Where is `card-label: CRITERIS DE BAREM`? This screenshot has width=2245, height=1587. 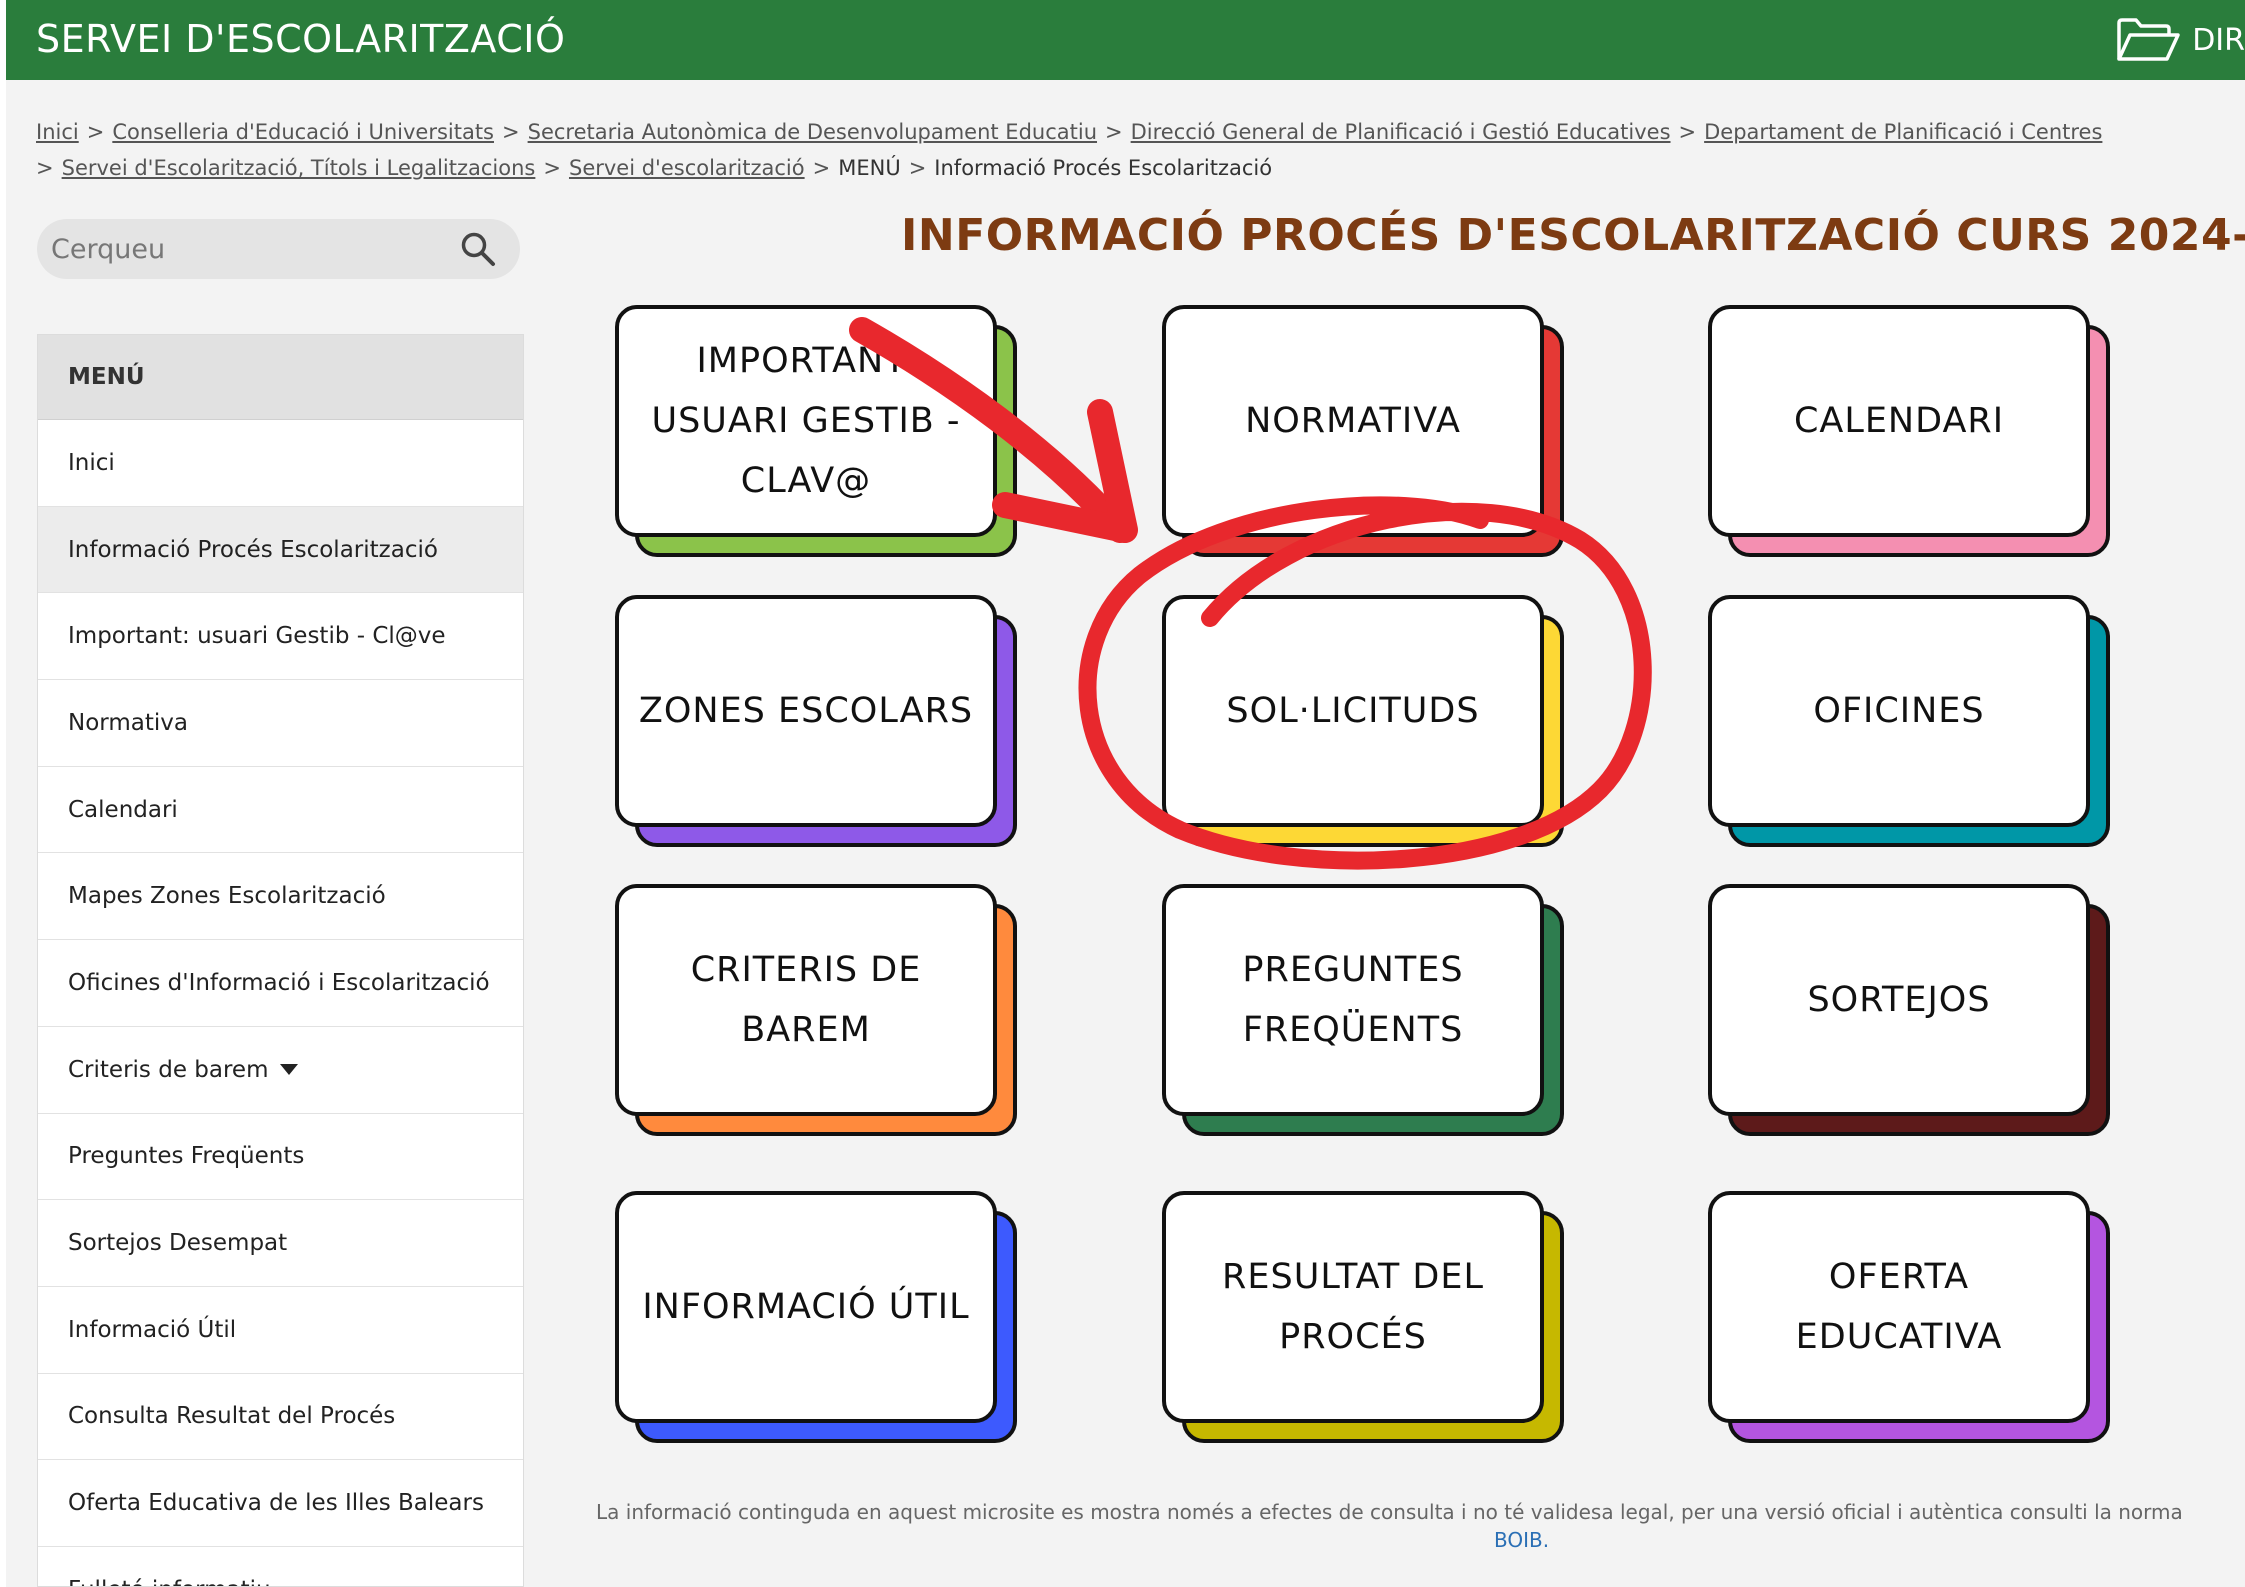
card-label: CRITERIS DE BAREM is located at coordinates (806, 1000).